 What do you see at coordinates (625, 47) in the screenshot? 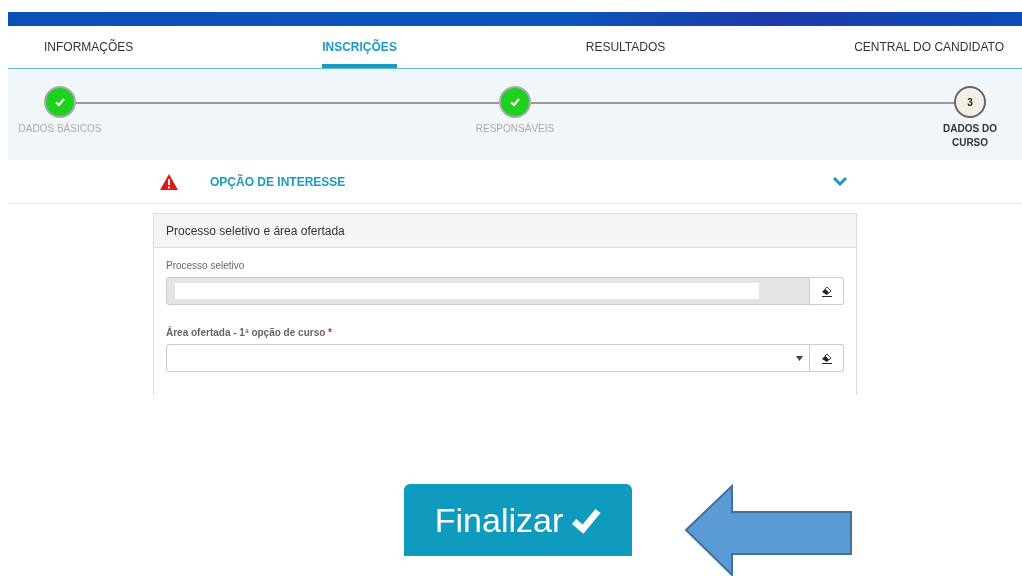
I see `nav-tab: RESULTADOS` at bounding box center [625, 47].